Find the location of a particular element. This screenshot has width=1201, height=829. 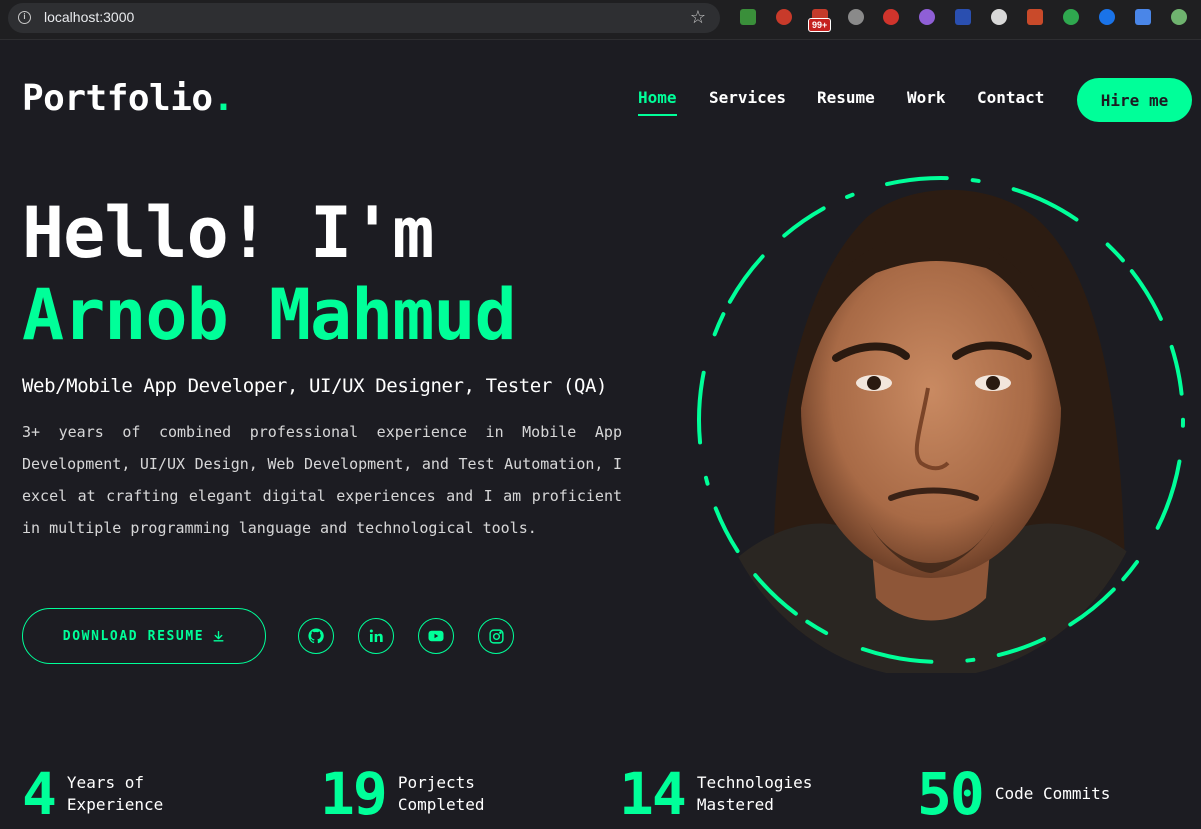

youtube-link is located at coordinates (436, 636).